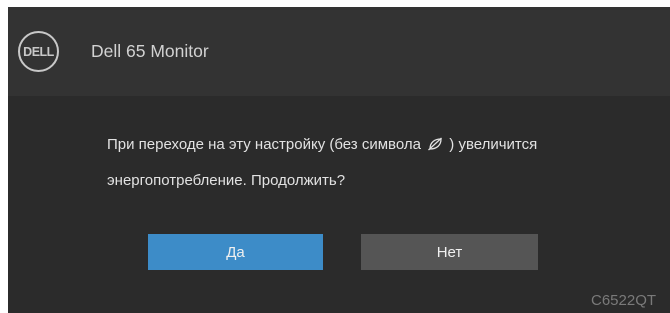  I want to click on message-text-after-symbol: ) увеличится, so click(493, 144).